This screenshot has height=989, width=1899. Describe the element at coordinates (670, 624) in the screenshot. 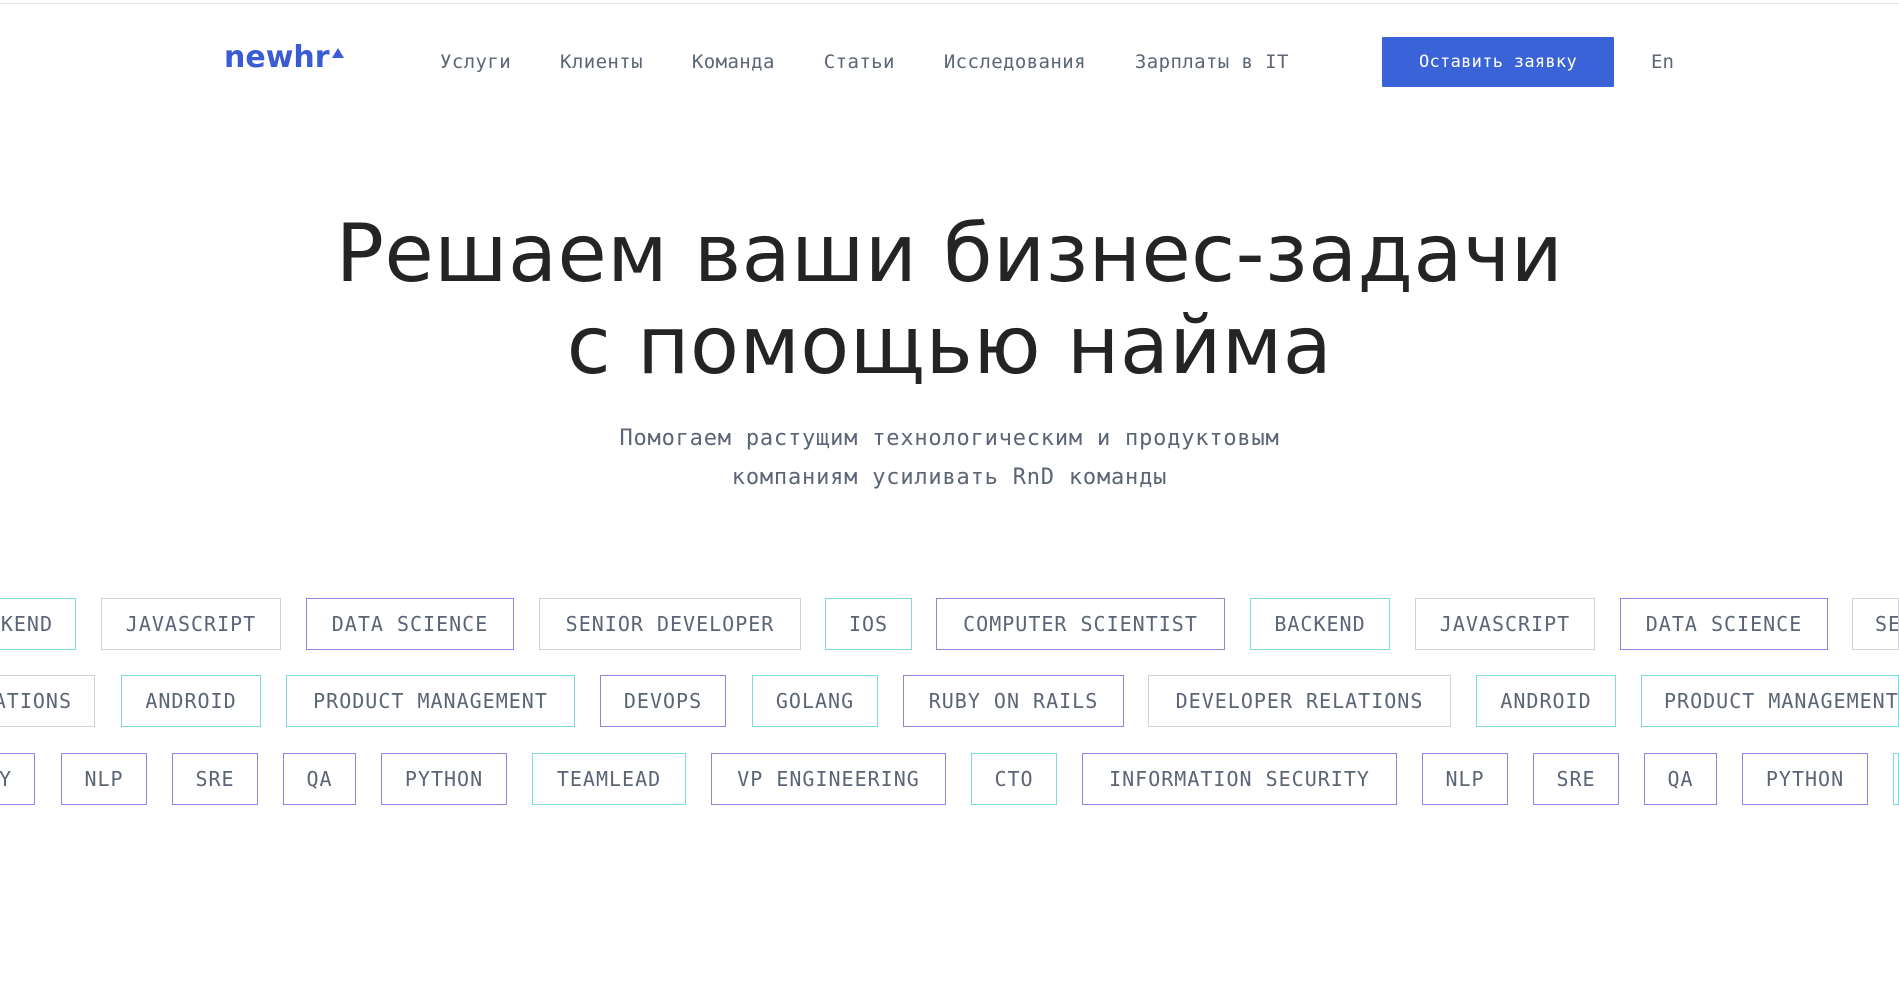

I see `tag-chip: SENIOR DEVELOPER` at that location.